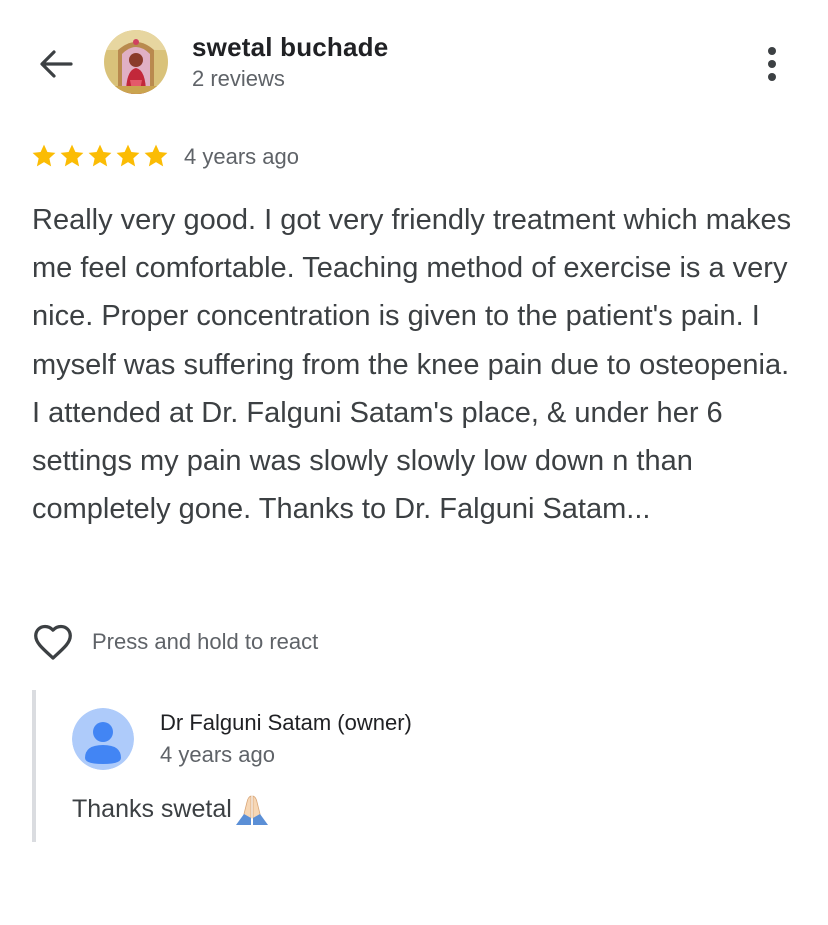 This screenshot has height=925, width=828. Describe the element at coordinates (286, 722) in the screenshot. I see `owner-name: Dr Falguni Satam (owner)` at that location.